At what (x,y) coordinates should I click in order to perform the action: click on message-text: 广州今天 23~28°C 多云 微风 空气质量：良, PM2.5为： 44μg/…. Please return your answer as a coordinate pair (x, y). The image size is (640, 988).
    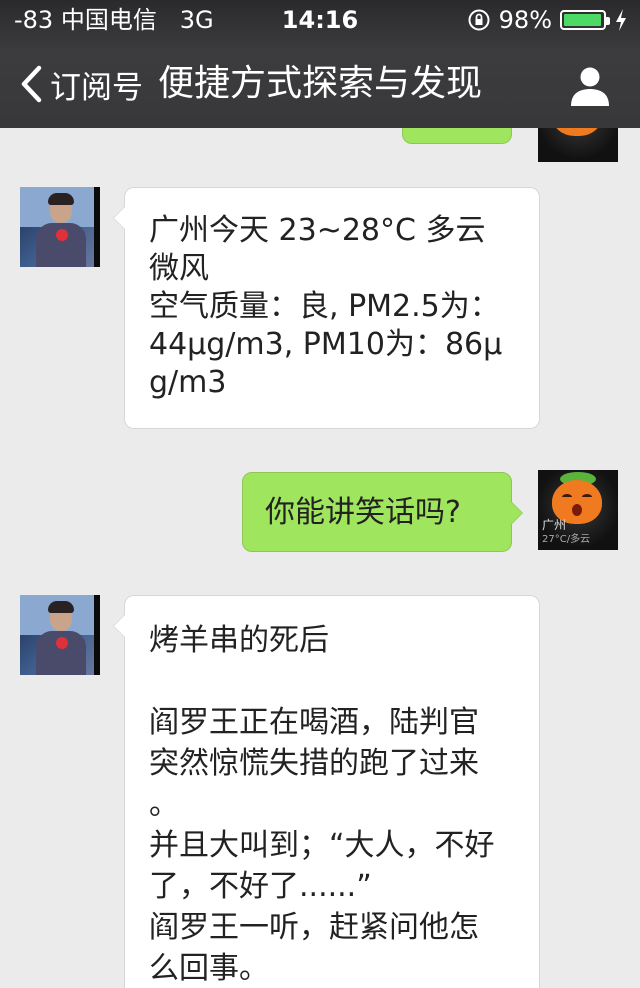
    Looking at the image, I should click on (326, 306).